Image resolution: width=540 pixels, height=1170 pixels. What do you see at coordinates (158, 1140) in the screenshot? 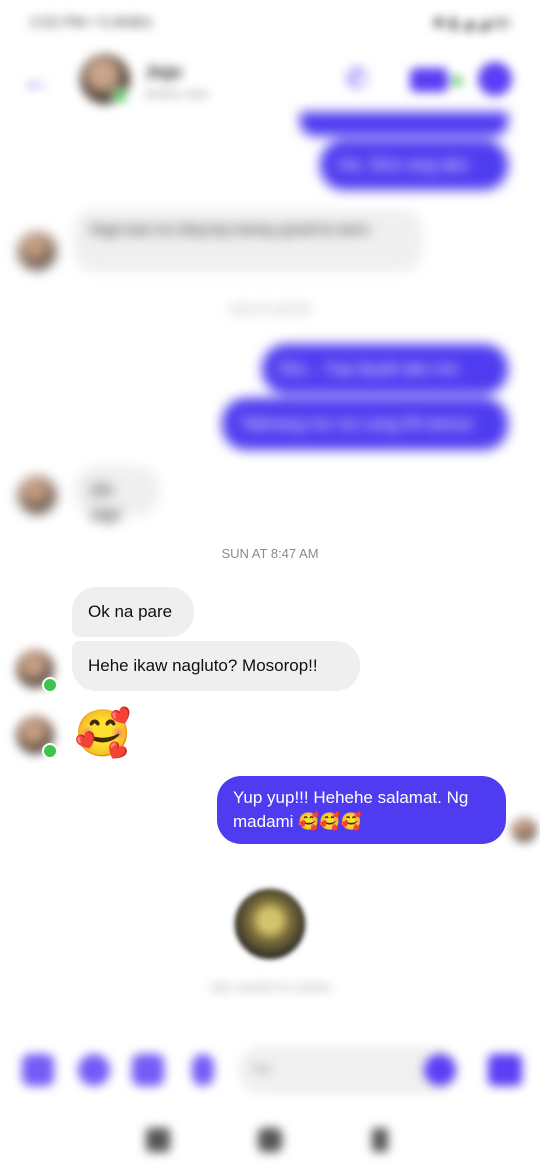
I see `recent-apps-icon` at bounding box center [158, 1140].